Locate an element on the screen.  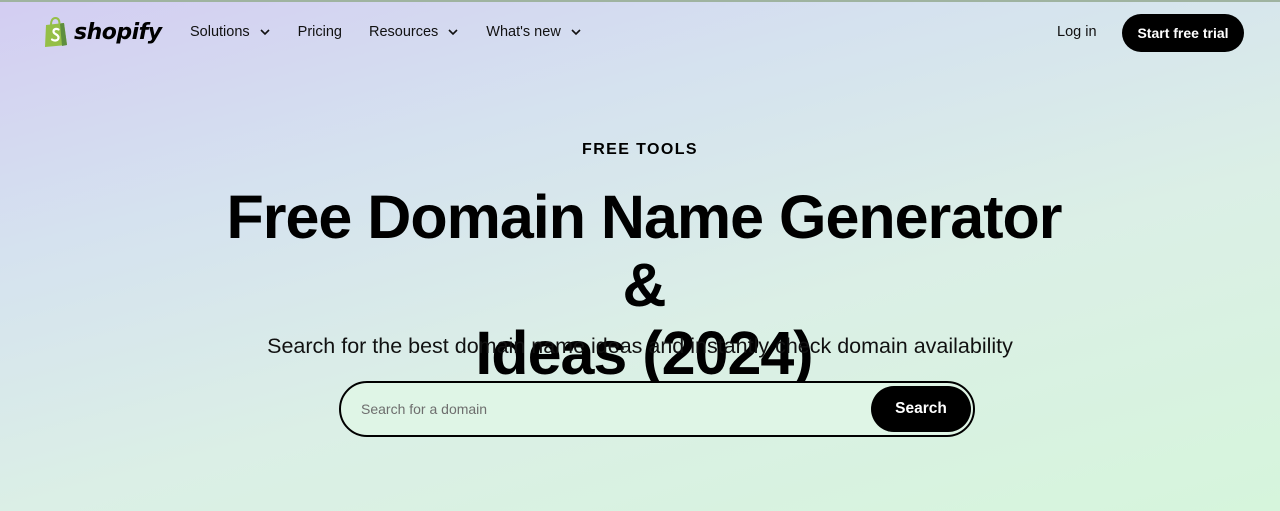
nav-item-solutions: Solutions is located at coordinates (230, 32).